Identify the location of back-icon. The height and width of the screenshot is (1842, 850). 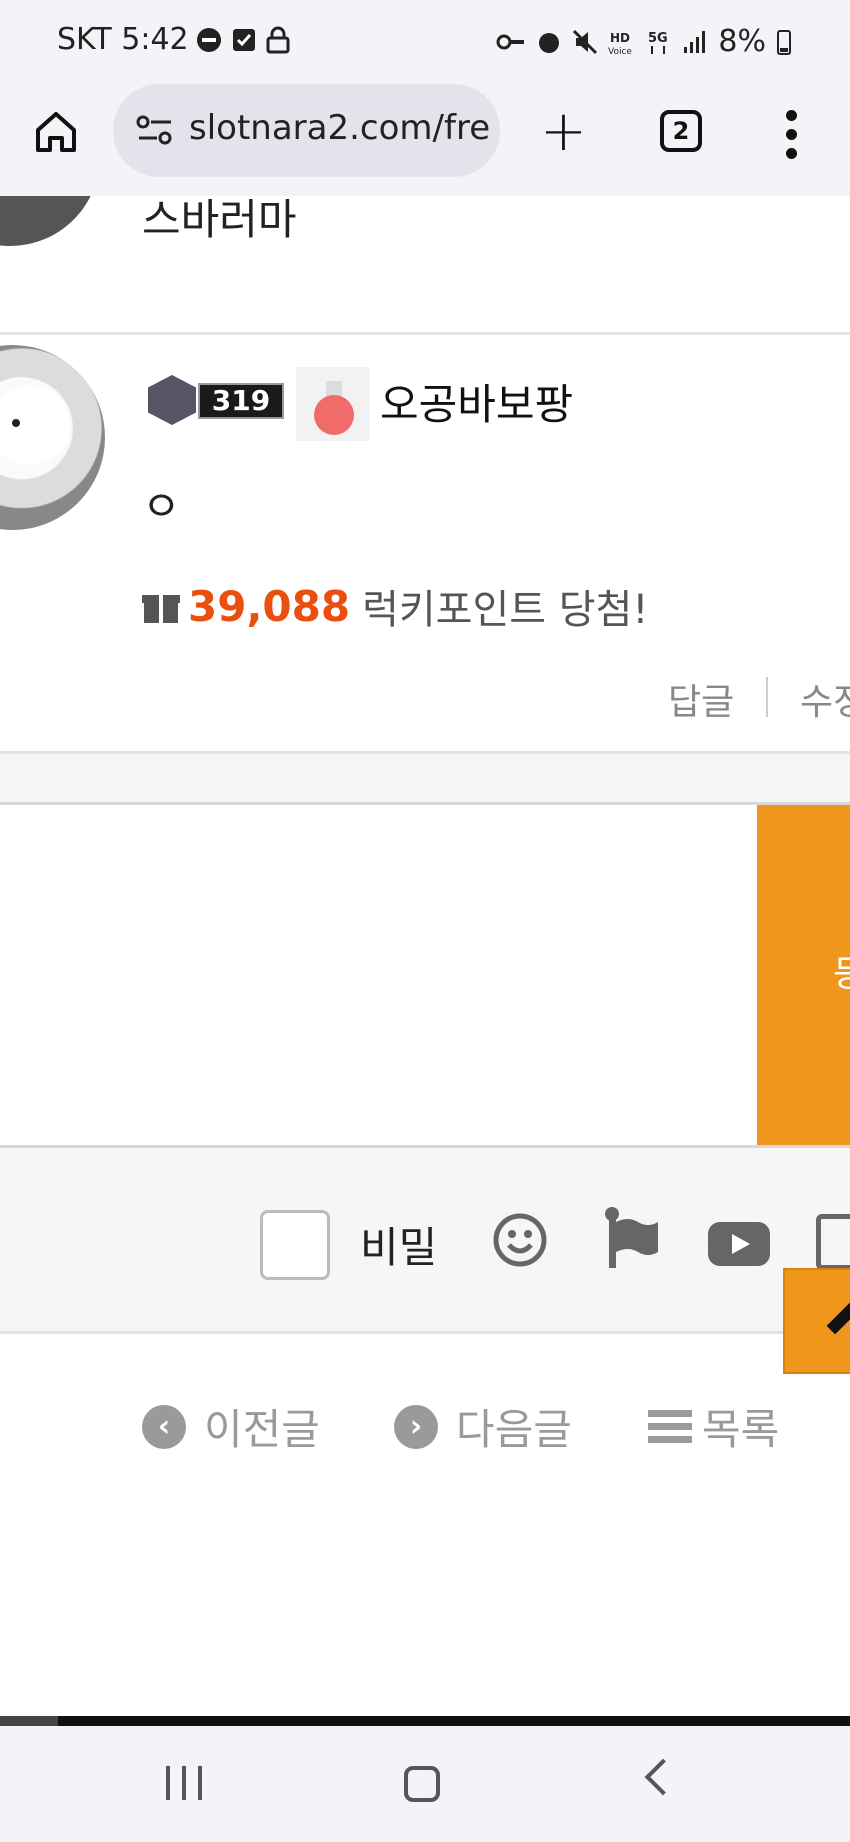
(663, 1777).